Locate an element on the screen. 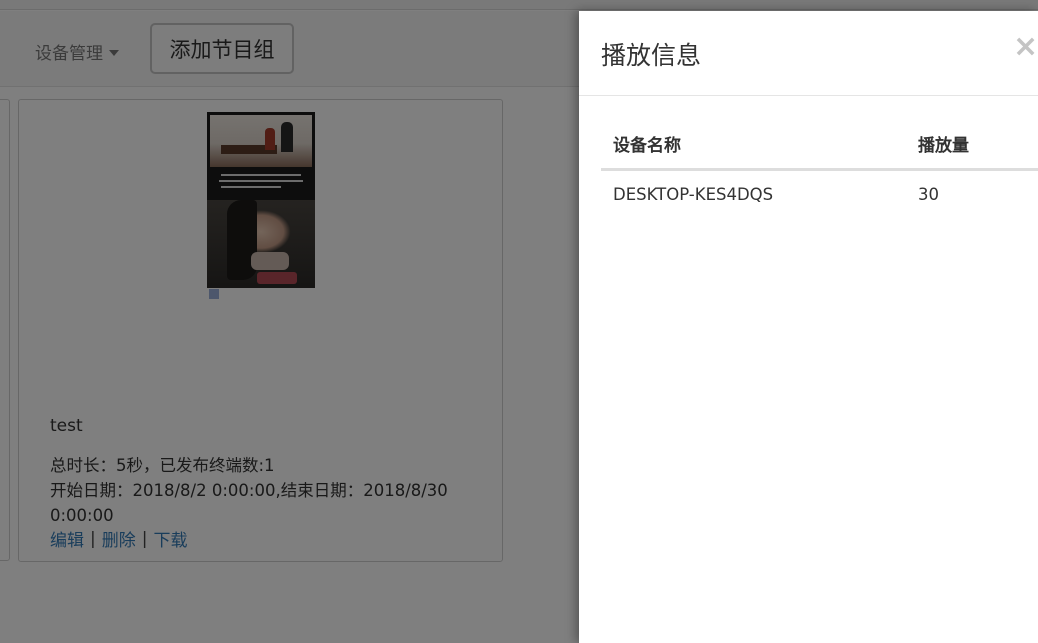 This screenshot has width=1038, height=643. table-row: DESKTOP-KES4DQS 30 is located at coordinates (819, 194).